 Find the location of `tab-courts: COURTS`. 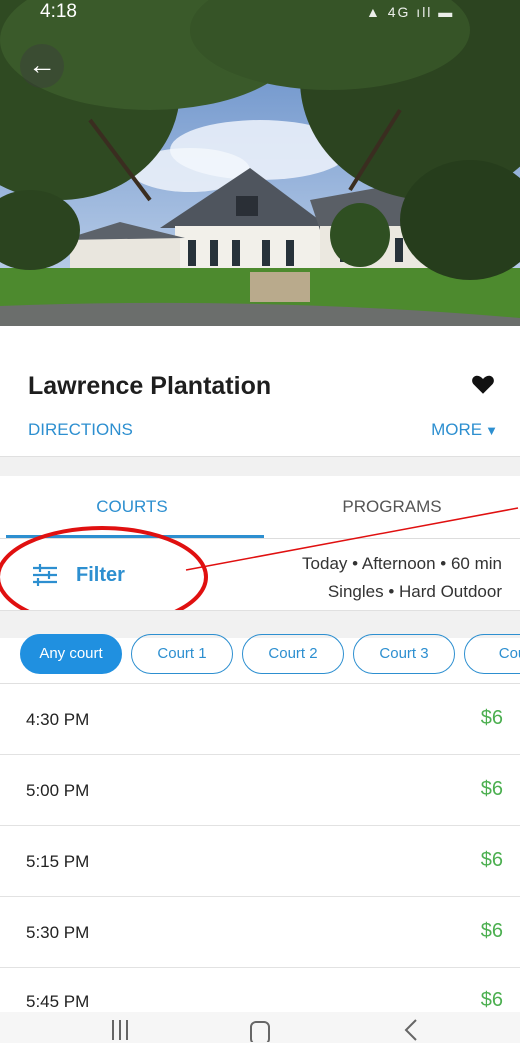

tab-courts: COURTS is located at coordinates (132, 507).